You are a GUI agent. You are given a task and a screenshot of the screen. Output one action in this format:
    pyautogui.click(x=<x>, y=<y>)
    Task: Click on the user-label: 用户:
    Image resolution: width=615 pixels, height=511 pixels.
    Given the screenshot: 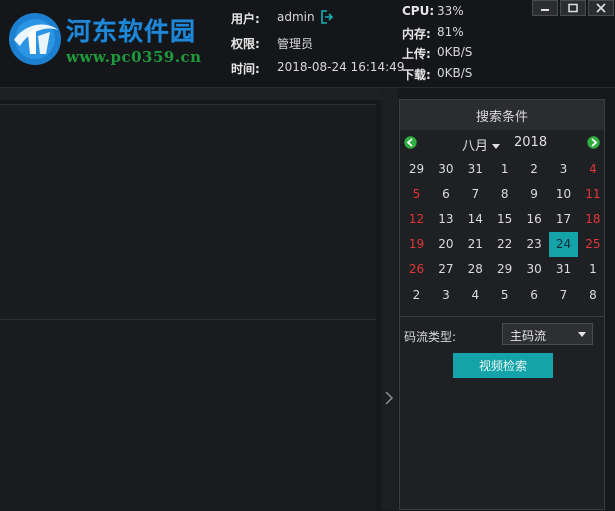 What is the action you would take?
    pyautogui.click(x=245, y=19)
    